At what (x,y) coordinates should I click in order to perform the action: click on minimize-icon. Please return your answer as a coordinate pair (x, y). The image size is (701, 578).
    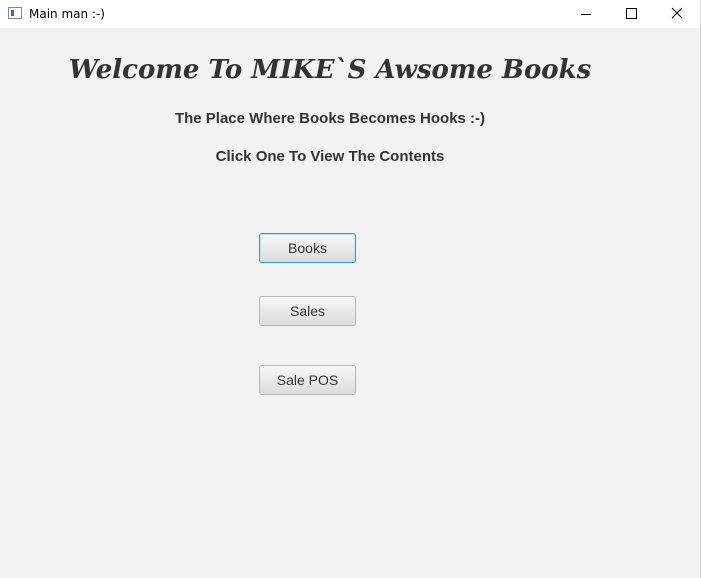
    Looking at the image, I should click on (586, 14).